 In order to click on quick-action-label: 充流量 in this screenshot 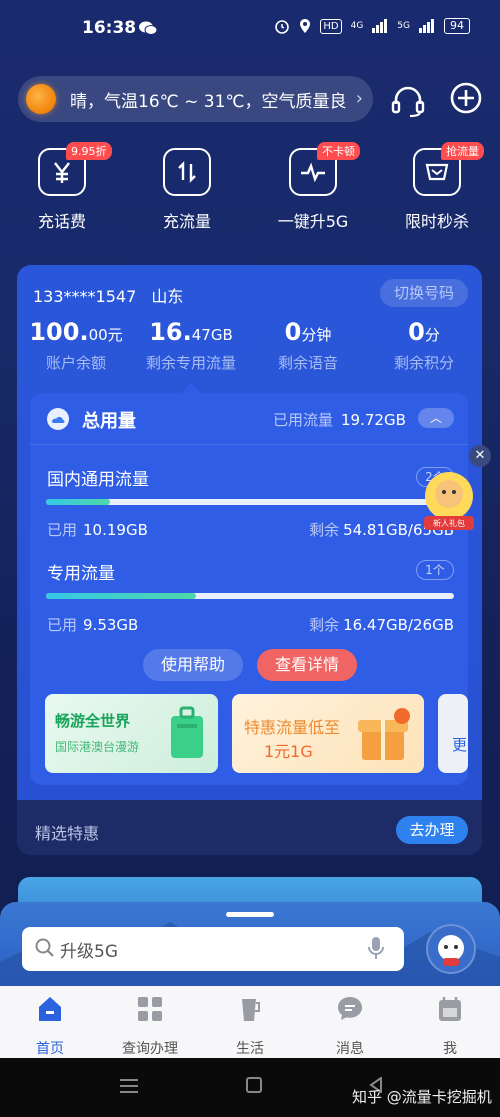, I will do `click(186, 221)`.